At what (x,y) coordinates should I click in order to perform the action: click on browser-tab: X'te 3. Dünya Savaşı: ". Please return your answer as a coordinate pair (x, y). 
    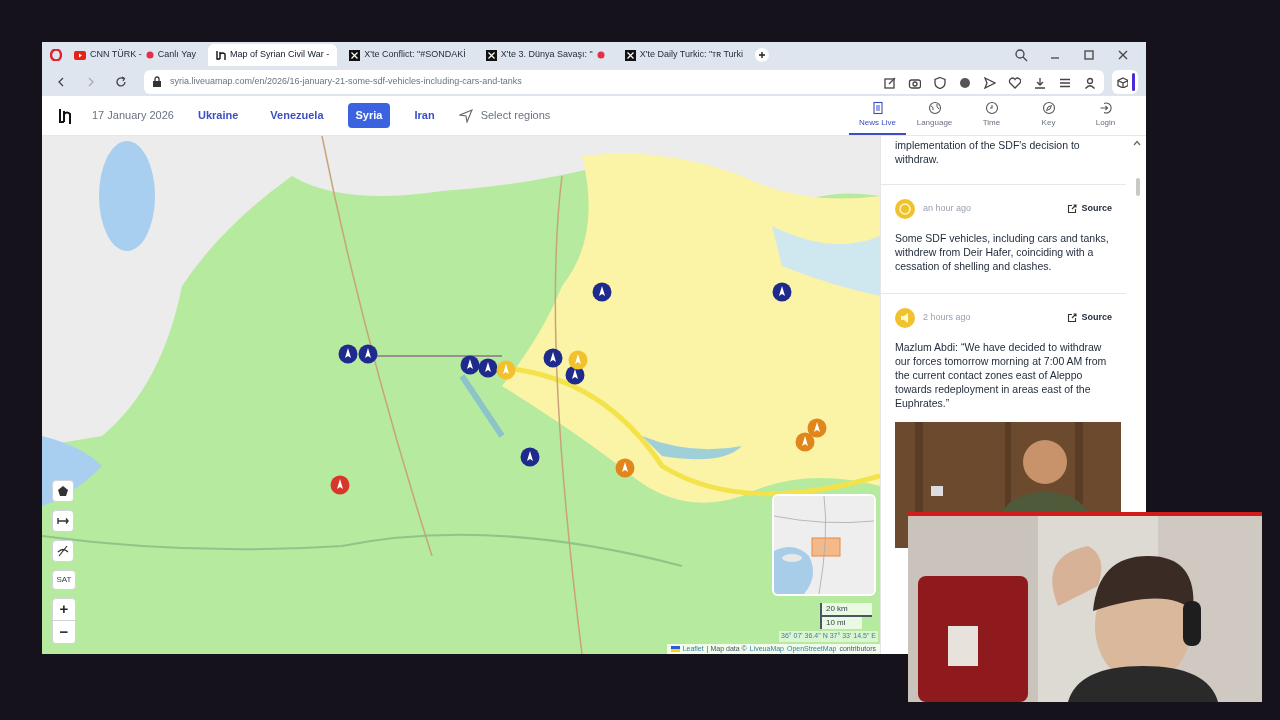
    Looking at the image, I should click on (545, 55).